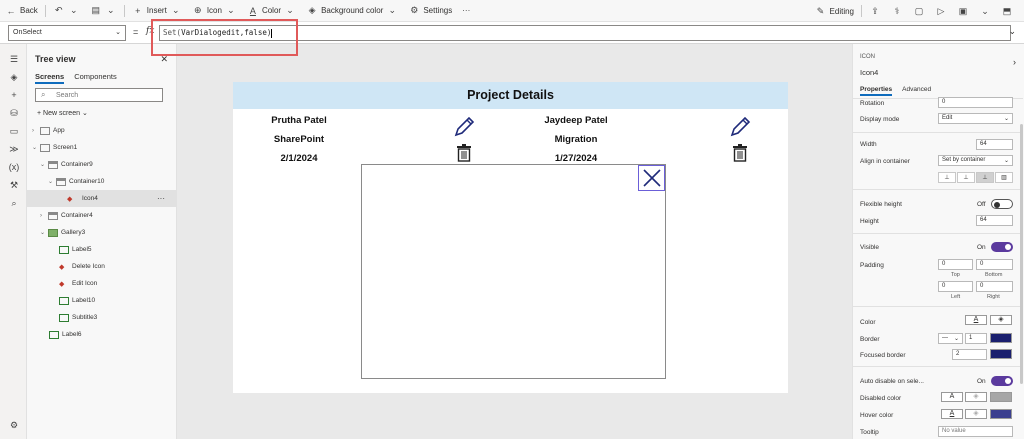 The width and height of the screenshot is (1024, 439). I want to click on align-end-button: ⊥, so click(985, 177).